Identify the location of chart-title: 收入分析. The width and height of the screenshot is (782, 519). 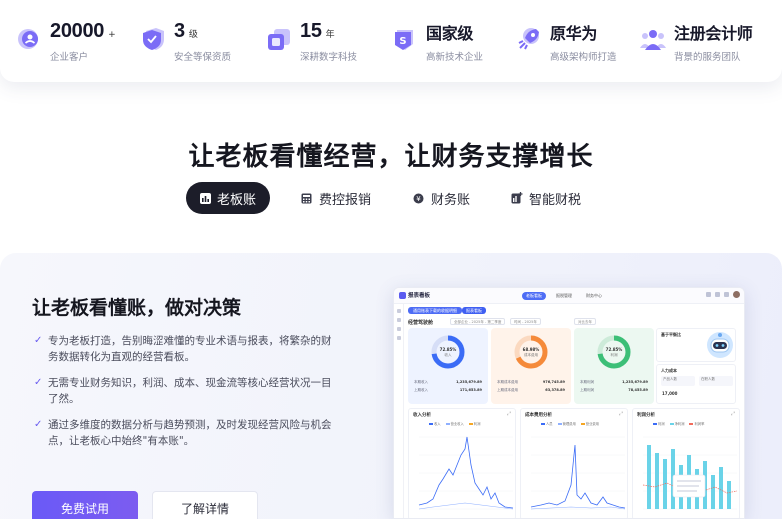
(422, 415).